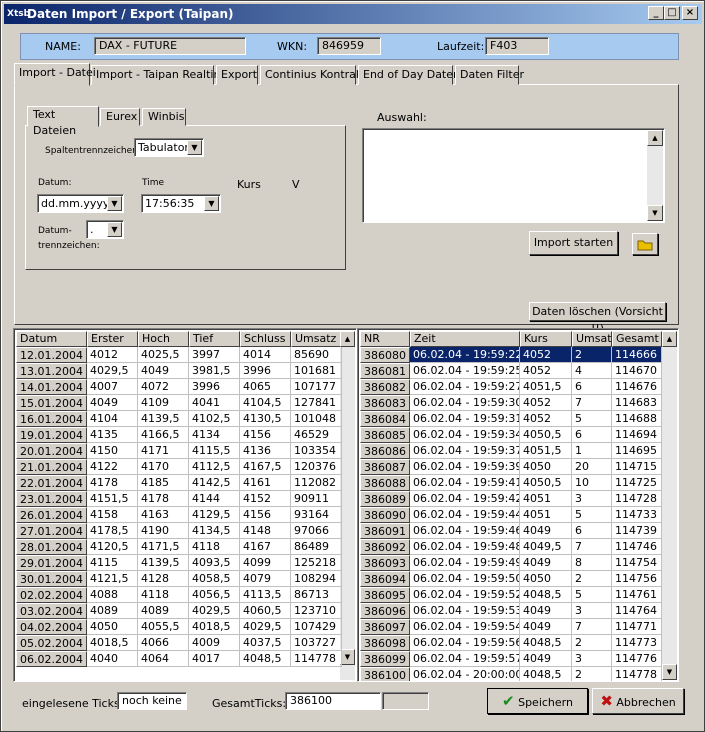 The height and width of the screenshot is (732, 705). I want to click on table-cell: 386091, so click(385, 531).